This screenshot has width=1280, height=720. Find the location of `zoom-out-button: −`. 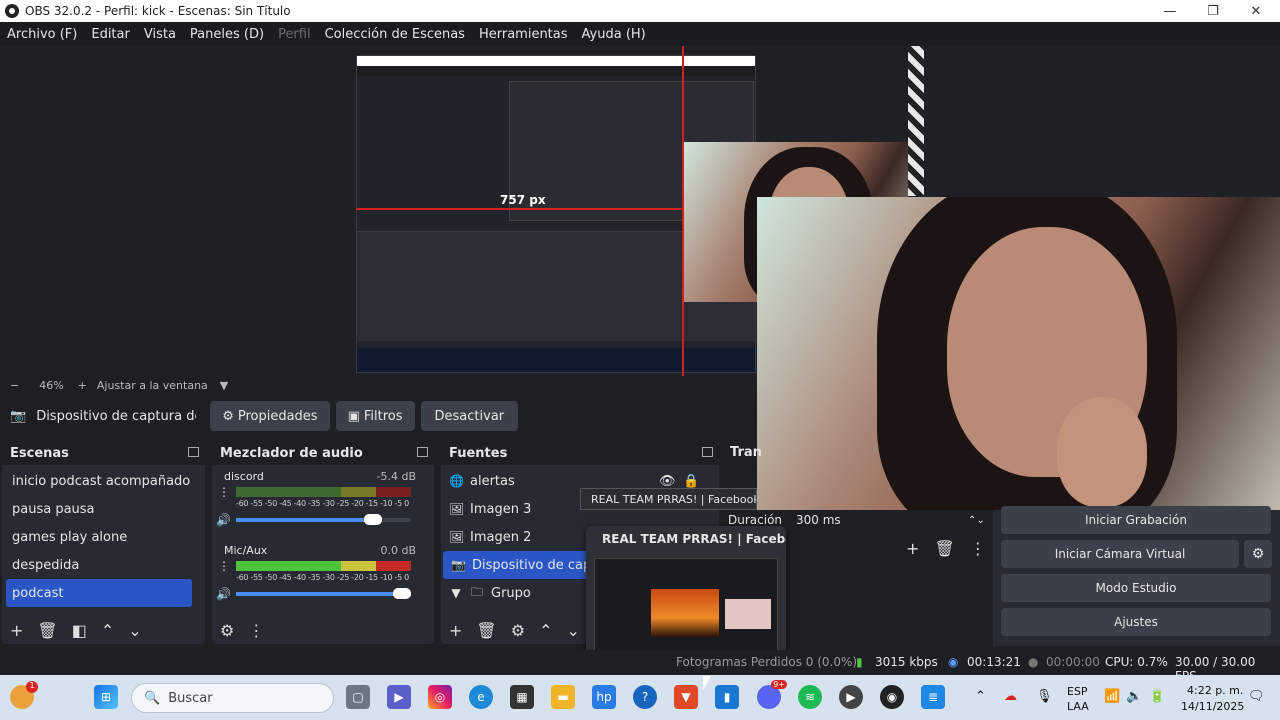

zoom-out-button: − is located at coordinates (14, 385).